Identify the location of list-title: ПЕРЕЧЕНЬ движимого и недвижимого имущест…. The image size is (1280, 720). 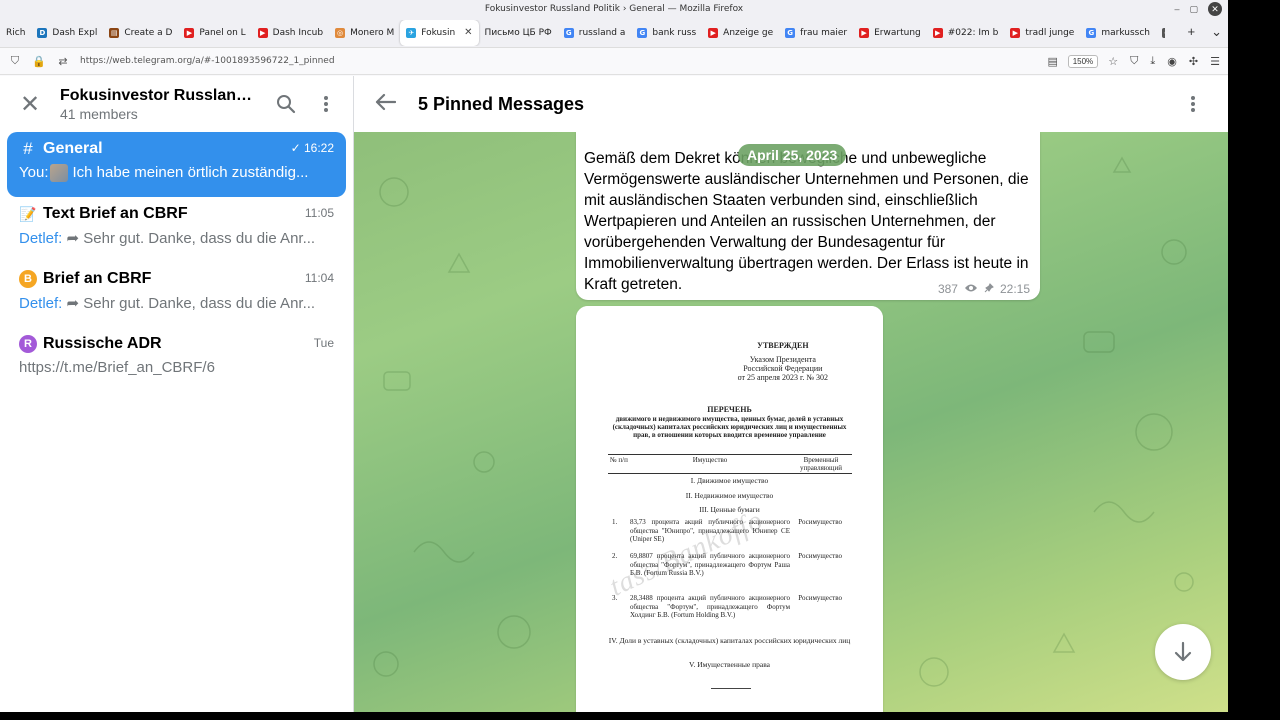
(729, 423).